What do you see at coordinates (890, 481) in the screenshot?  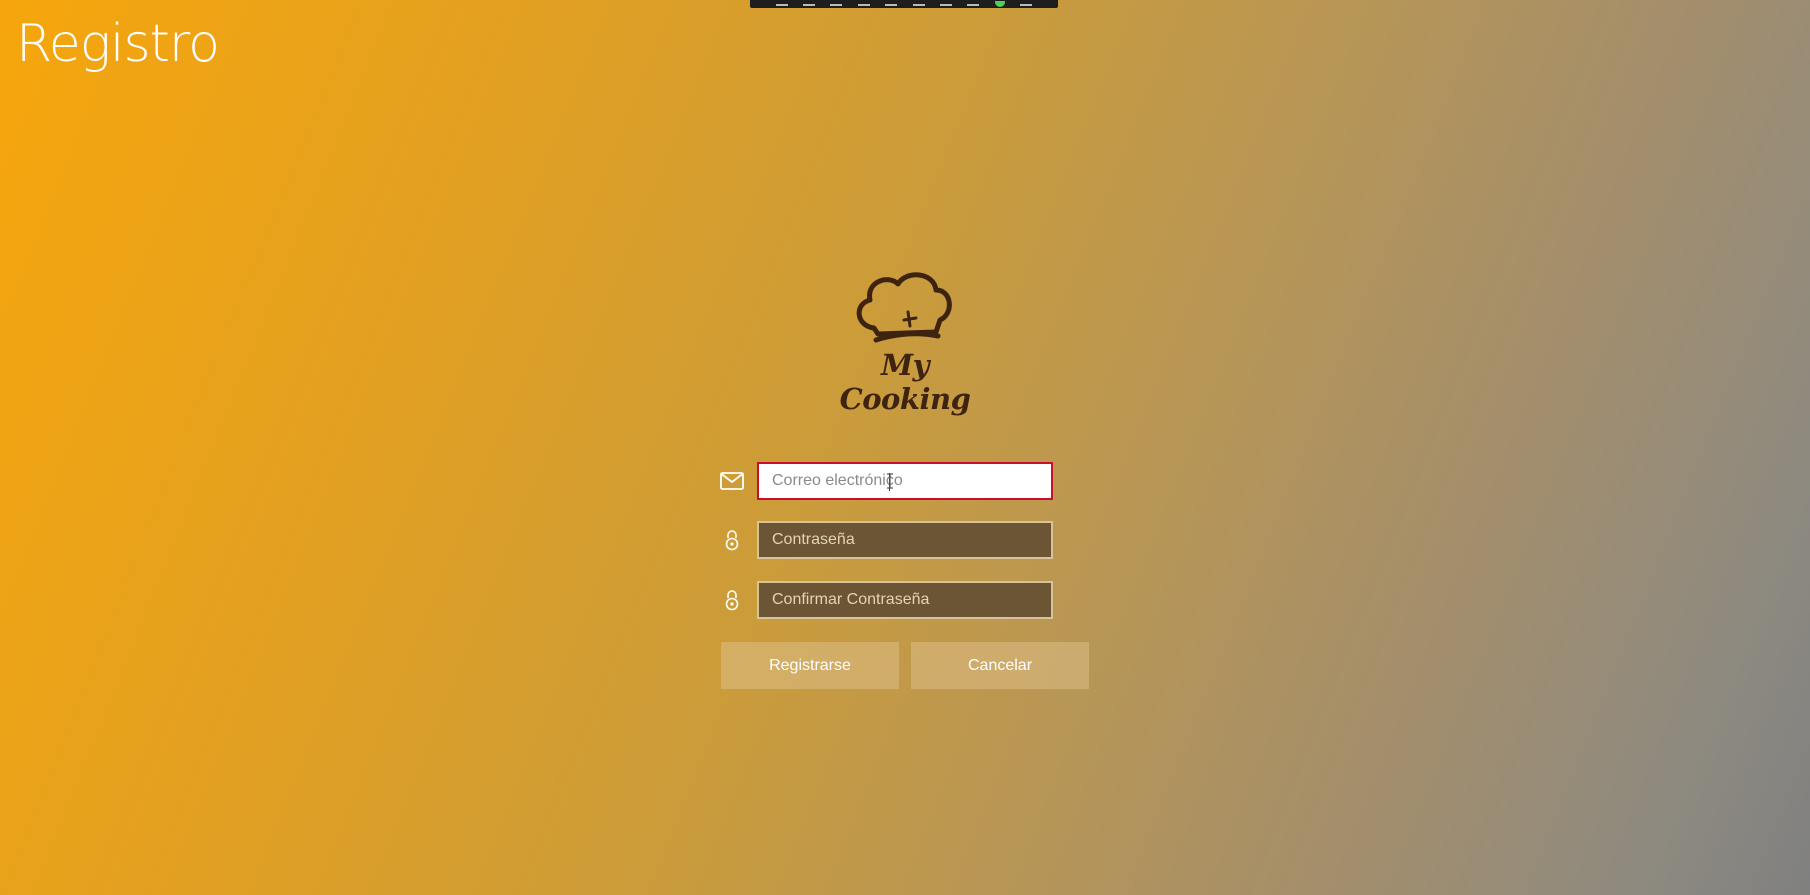 I see `text-cursor-icon` at bounding box center [890, 481].